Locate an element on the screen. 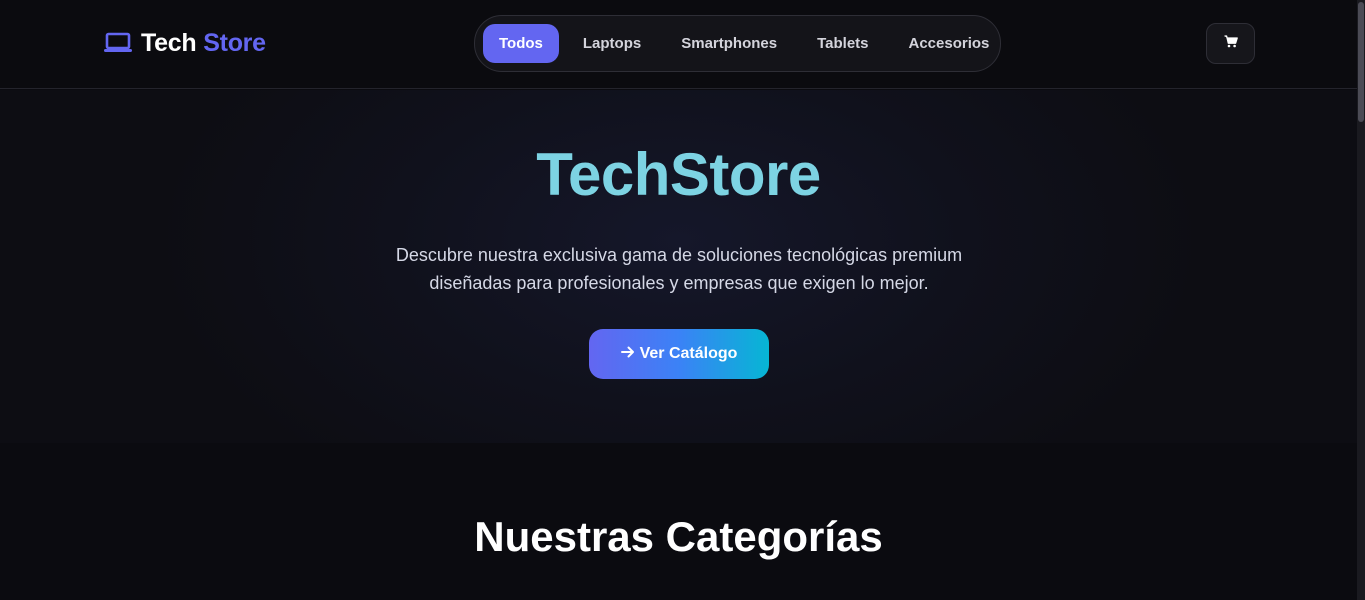 The image size is (1365, 600). site-logo: Tech Store is located at coordinates (184, 43).